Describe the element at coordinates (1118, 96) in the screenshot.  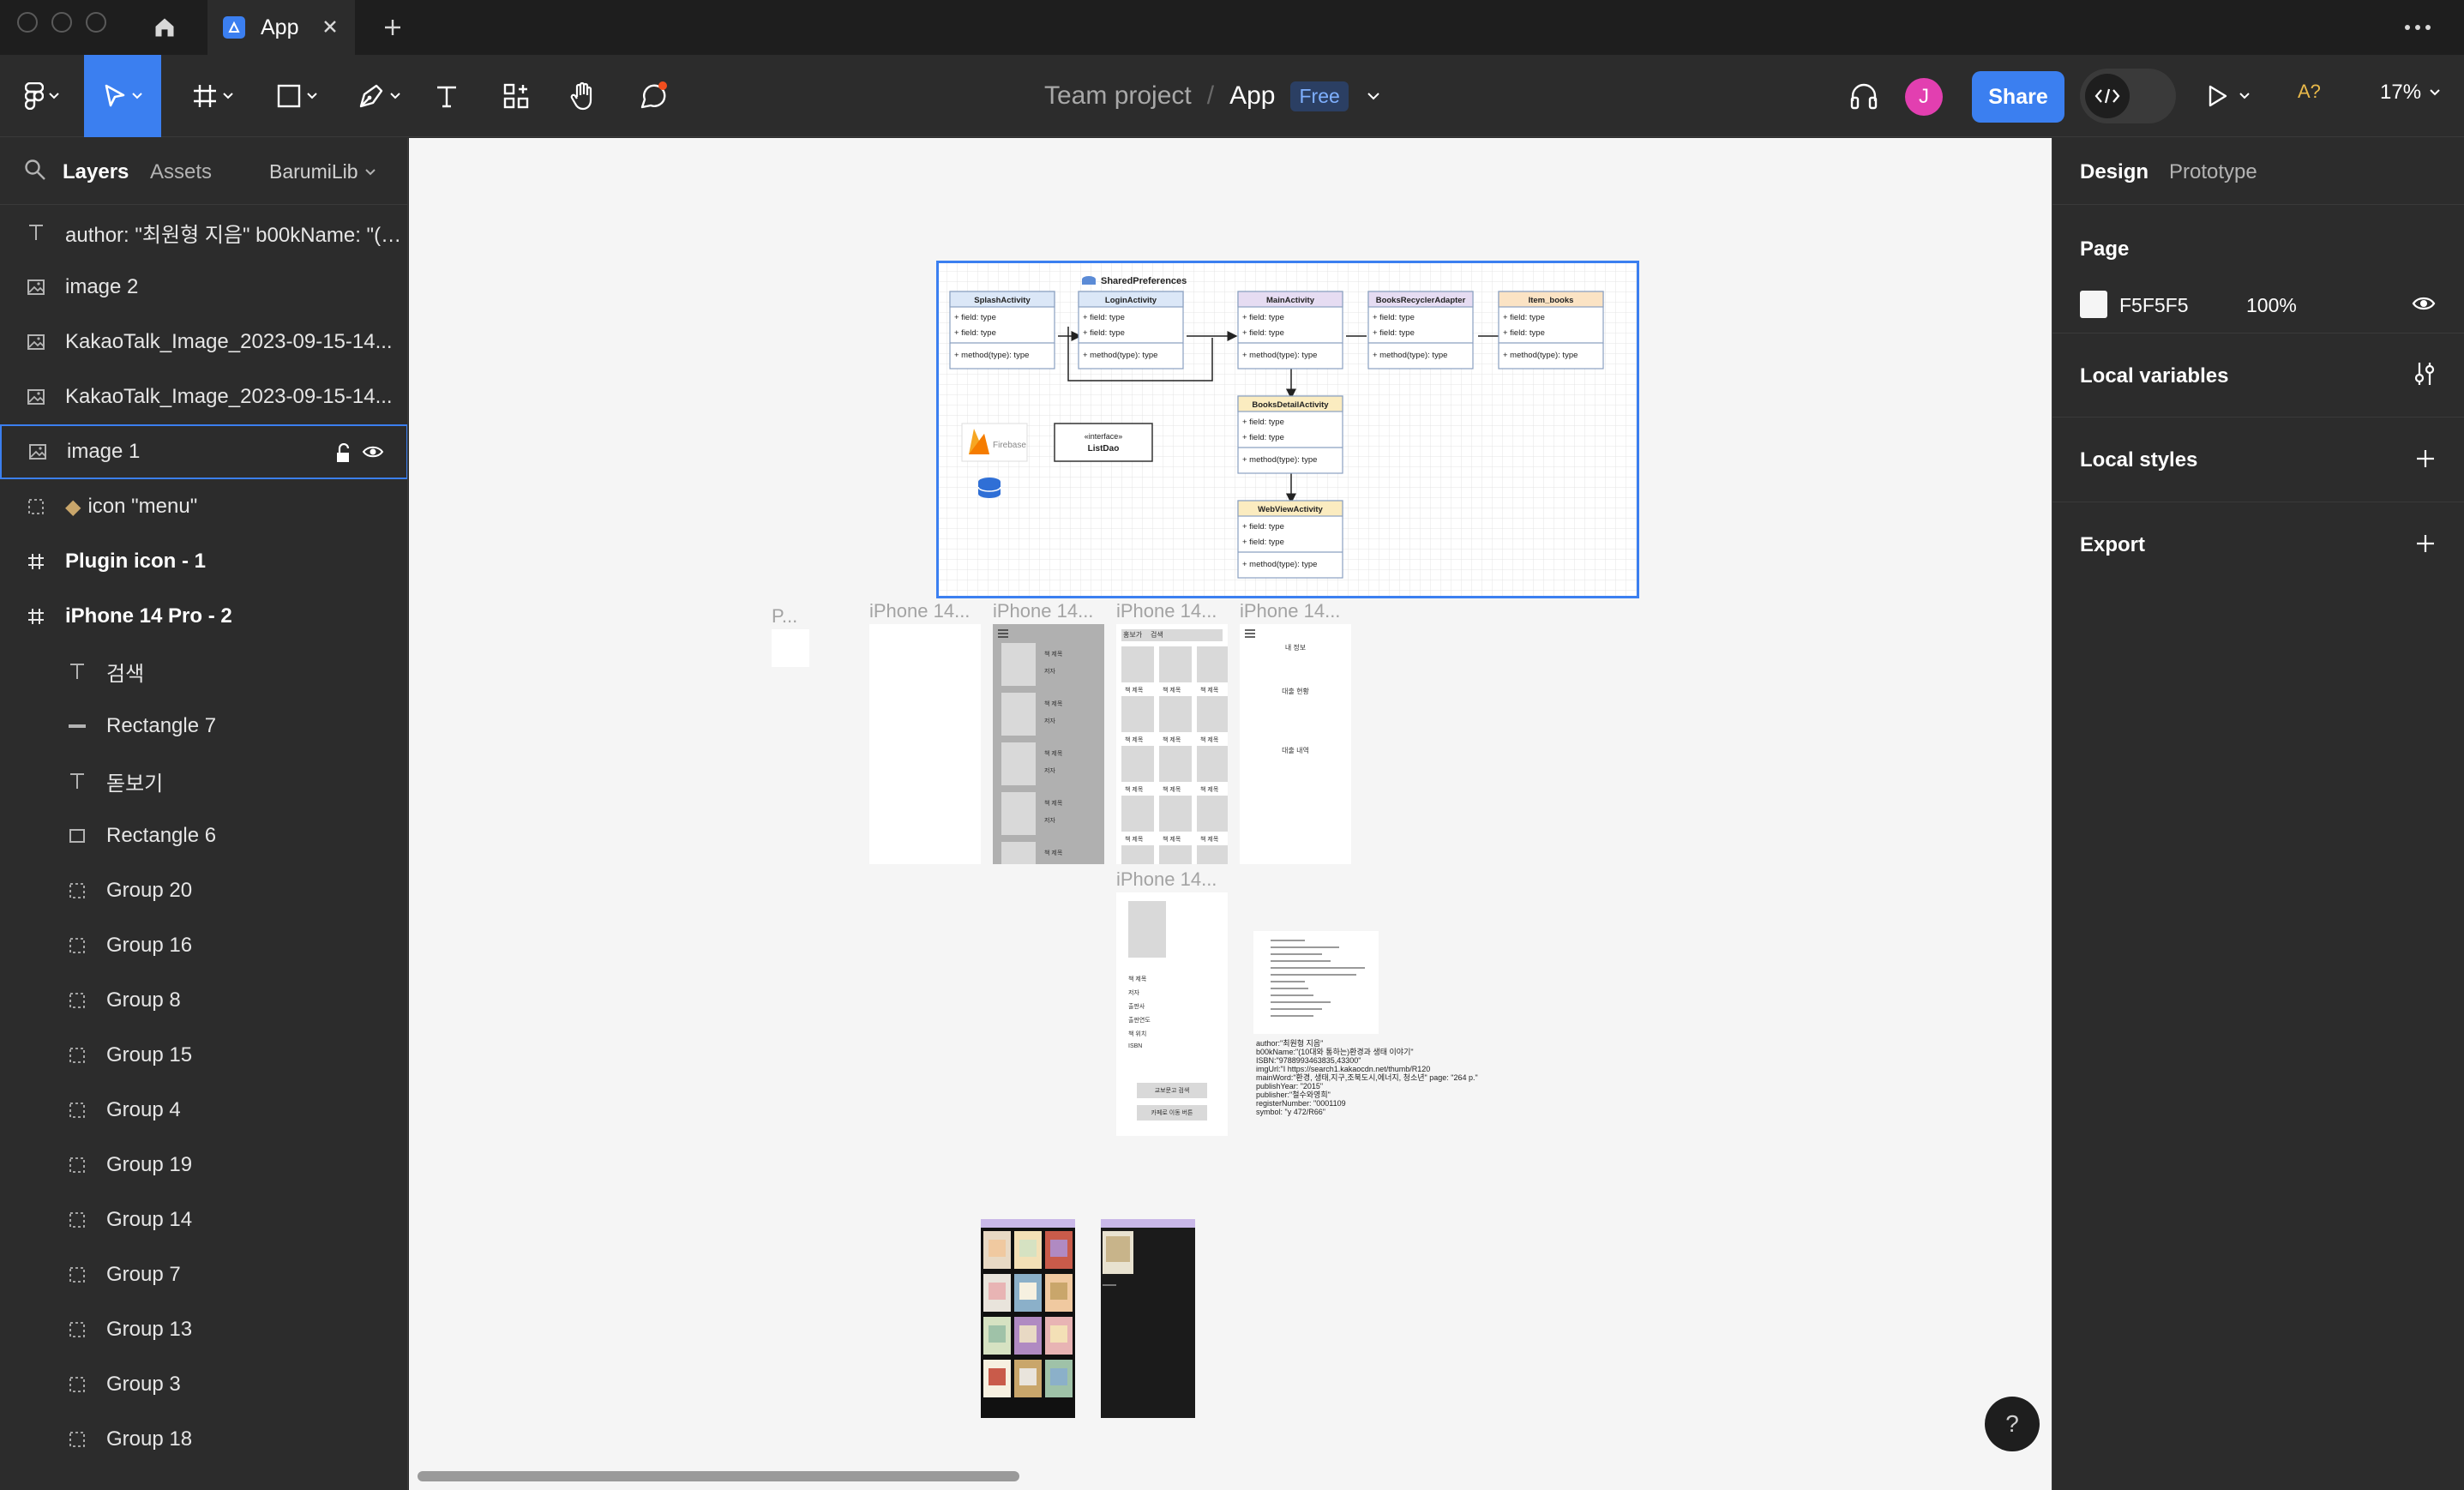
I see `team-name: Team project` at that location.